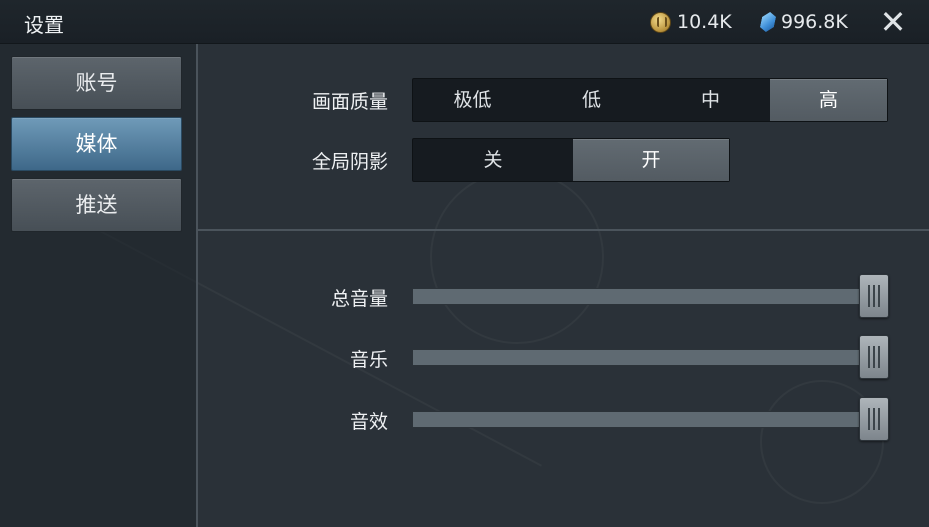 The width and height of the screenshot is (929, 527). What do you see at coordinates (368, 422) in the screenshot?
I see `sfx-volume-label: 音效` at bounding box center [368, 422].